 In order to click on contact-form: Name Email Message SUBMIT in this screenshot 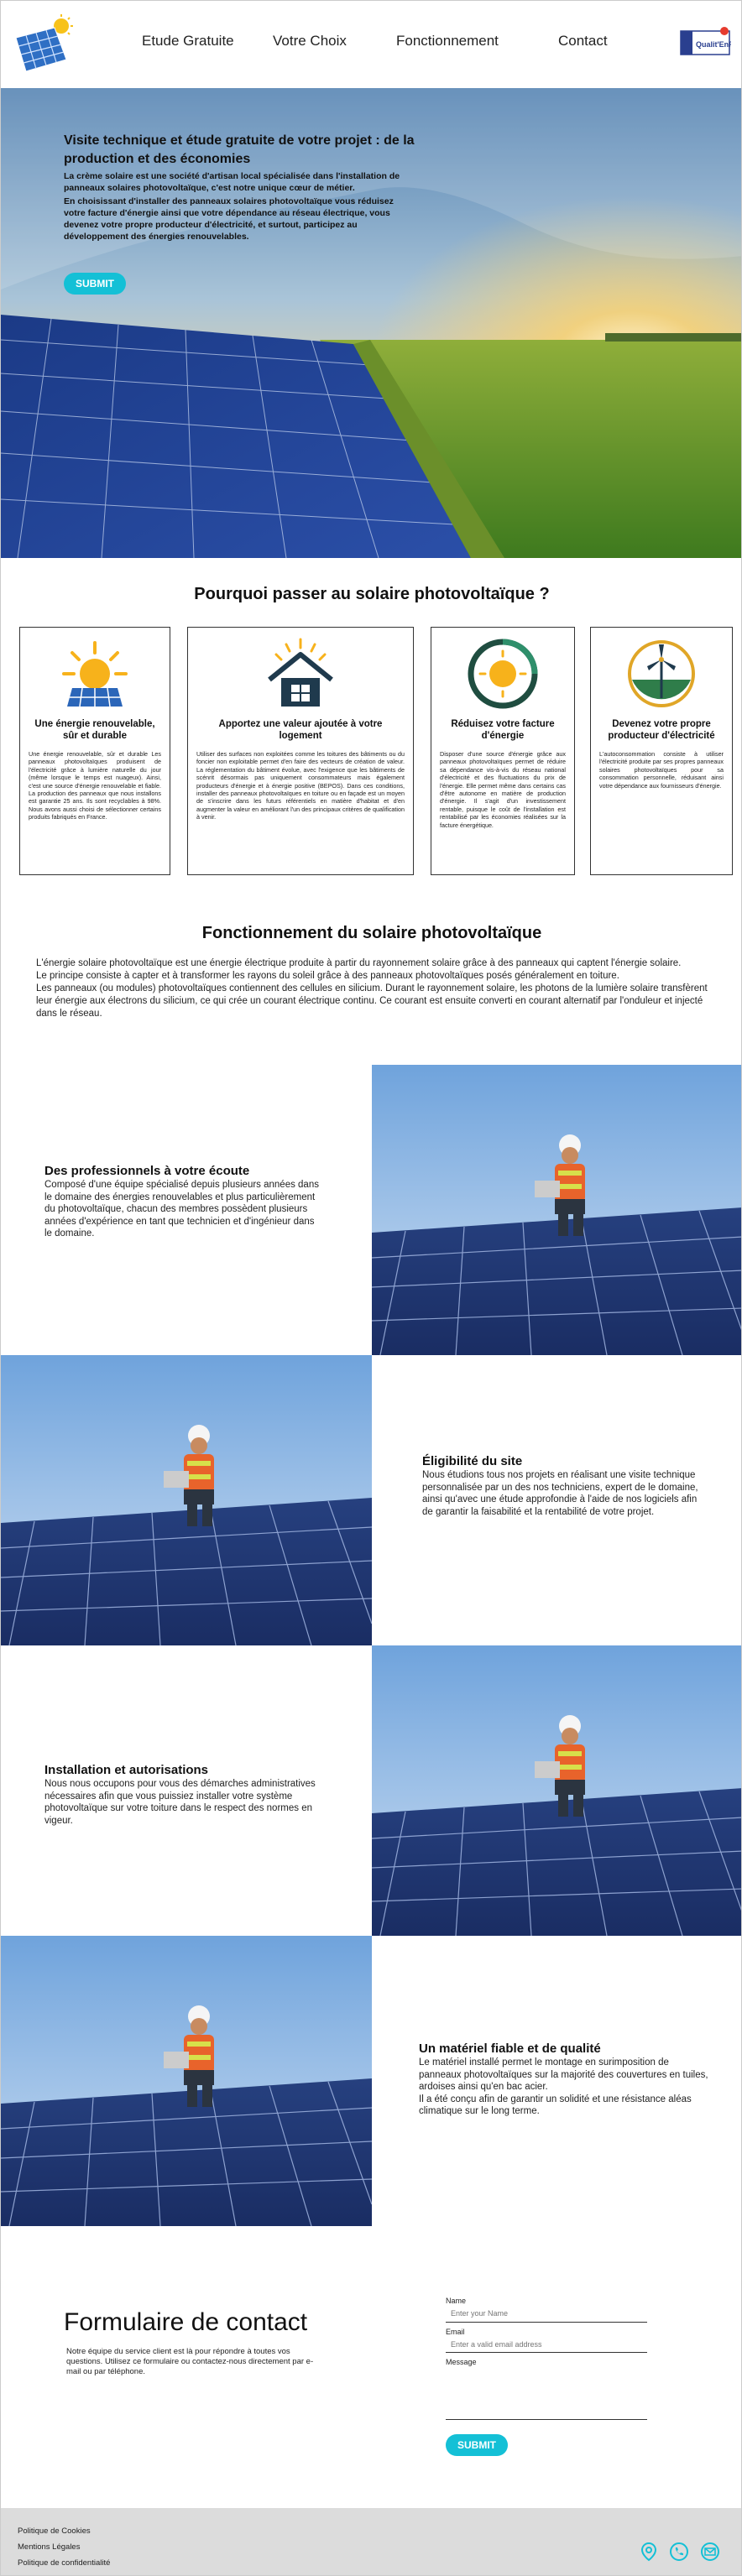, I will do `click(546, 2376)`.